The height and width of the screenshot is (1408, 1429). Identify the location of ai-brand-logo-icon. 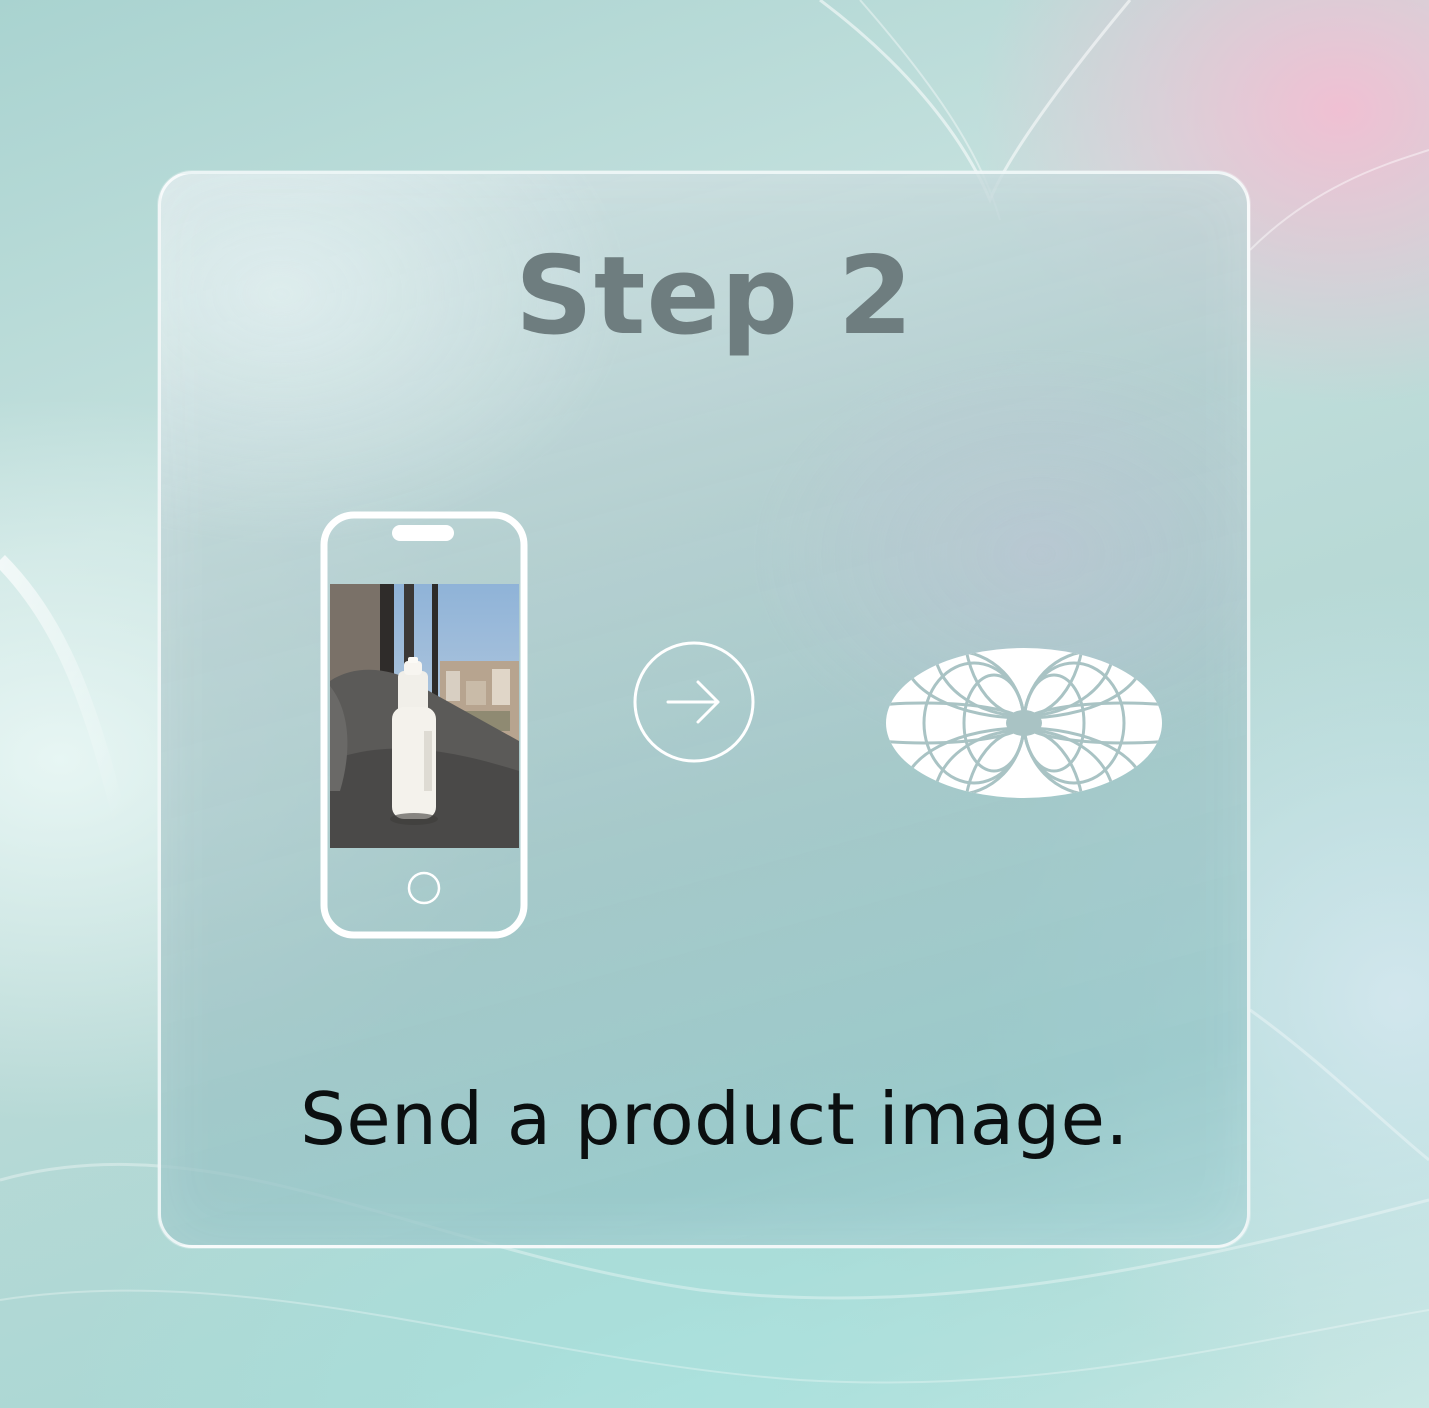
(1024, 723).